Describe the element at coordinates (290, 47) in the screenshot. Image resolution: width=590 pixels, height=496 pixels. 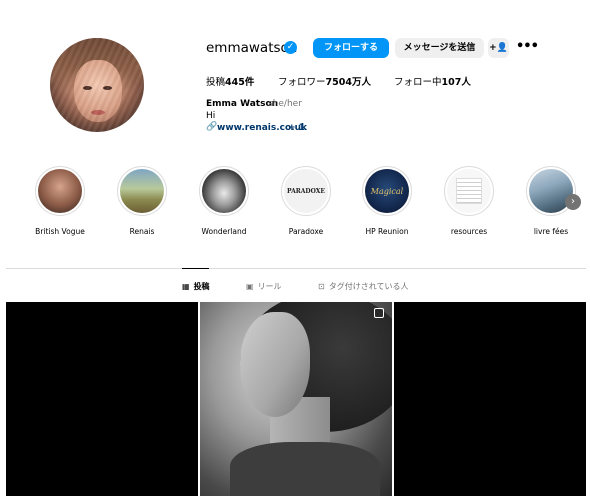
I see `verified-badge-icon: ✓` at that location.